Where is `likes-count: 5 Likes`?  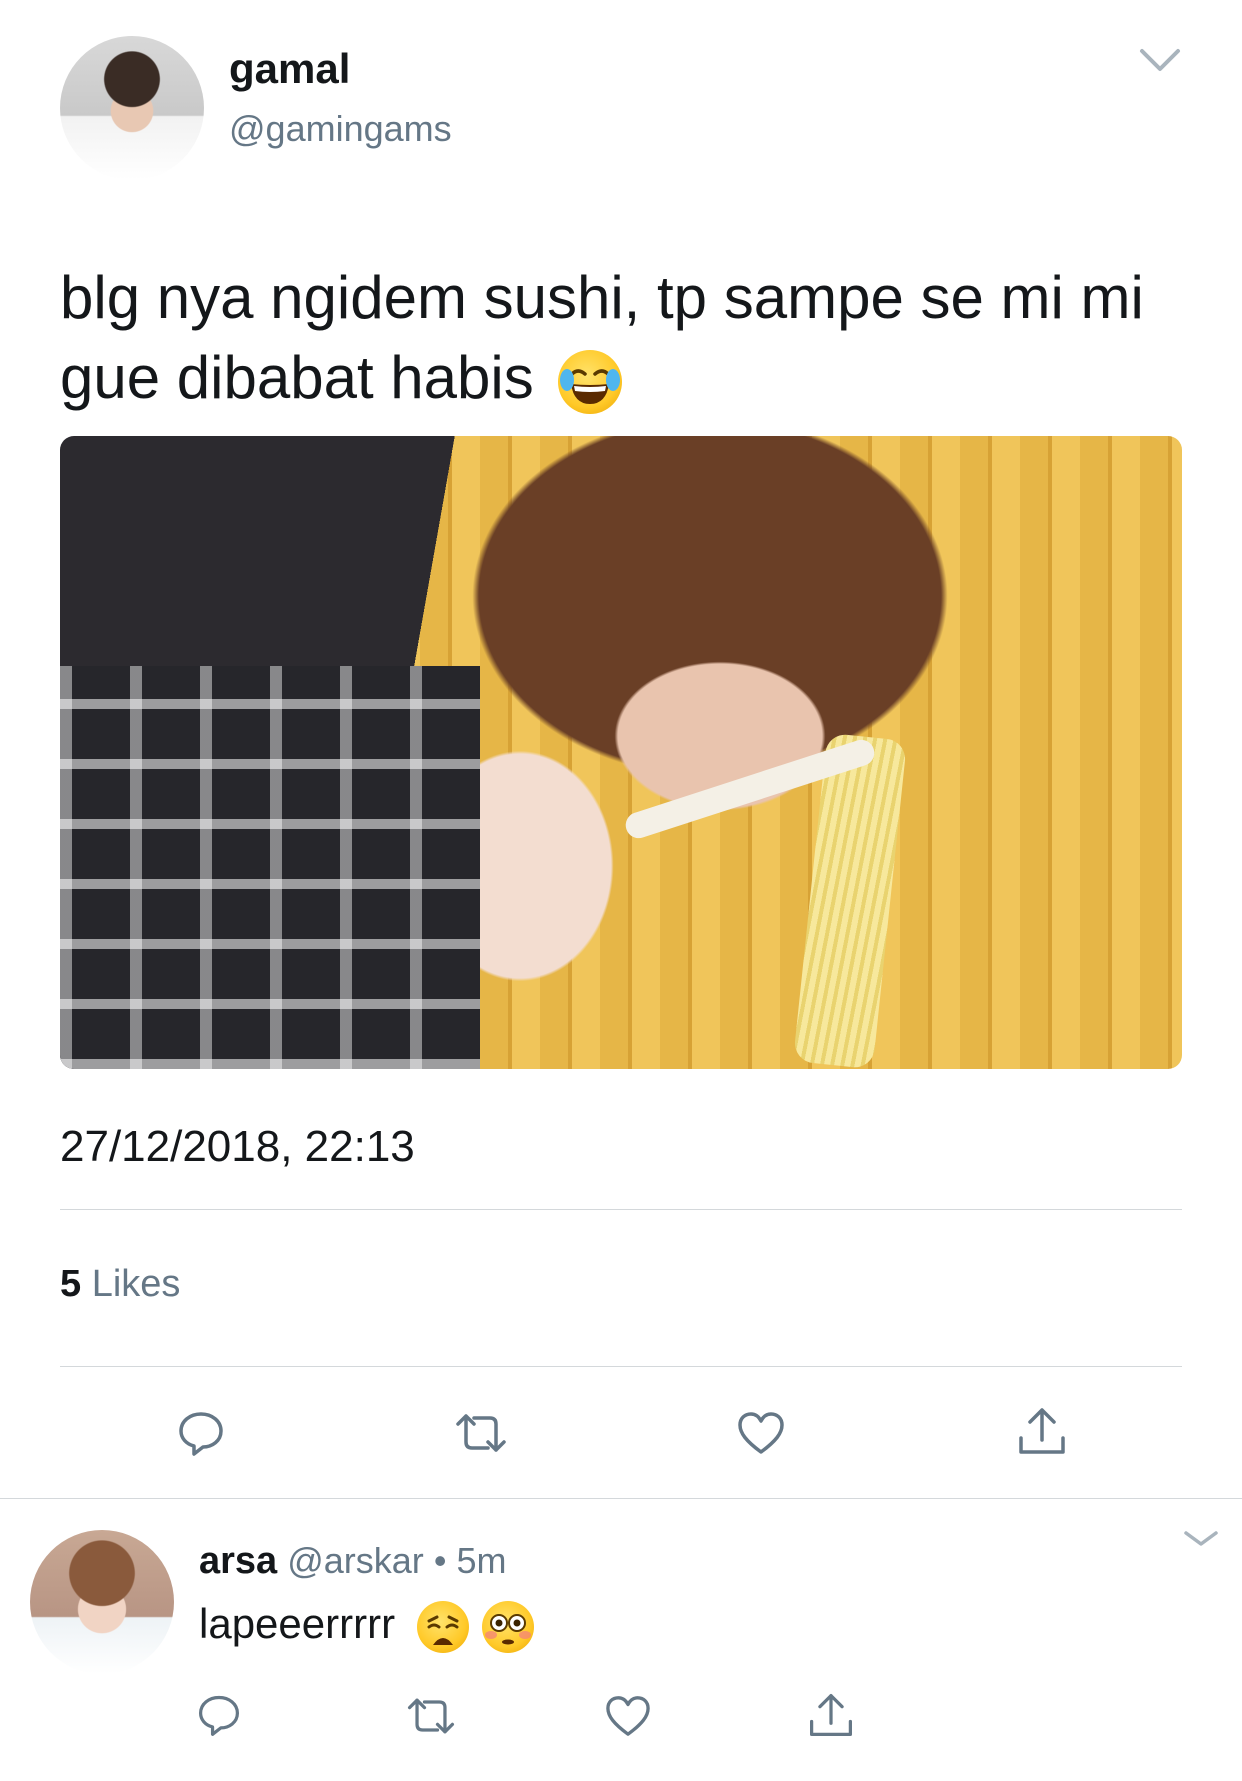
likes-count: 5 Likes is located at coordinates (120, 1284).